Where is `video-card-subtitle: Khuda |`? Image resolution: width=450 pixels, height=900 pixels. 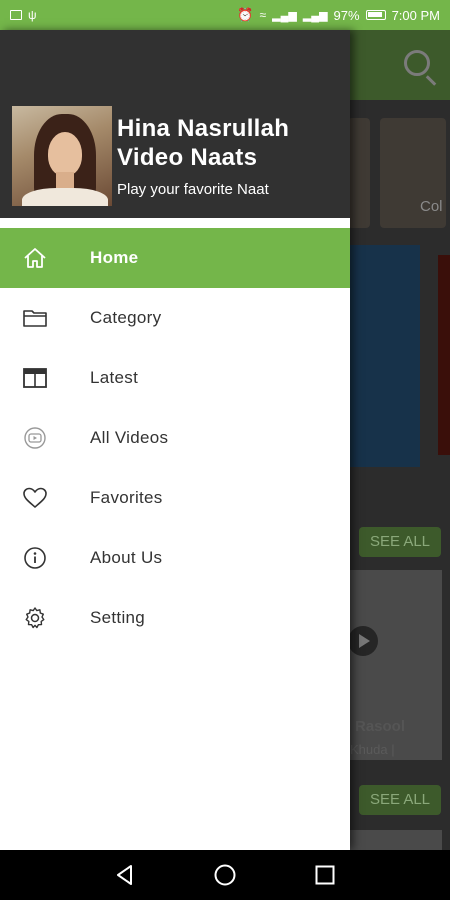 video-card-subtitle: Khuda | is located at coordinates (372, 749).